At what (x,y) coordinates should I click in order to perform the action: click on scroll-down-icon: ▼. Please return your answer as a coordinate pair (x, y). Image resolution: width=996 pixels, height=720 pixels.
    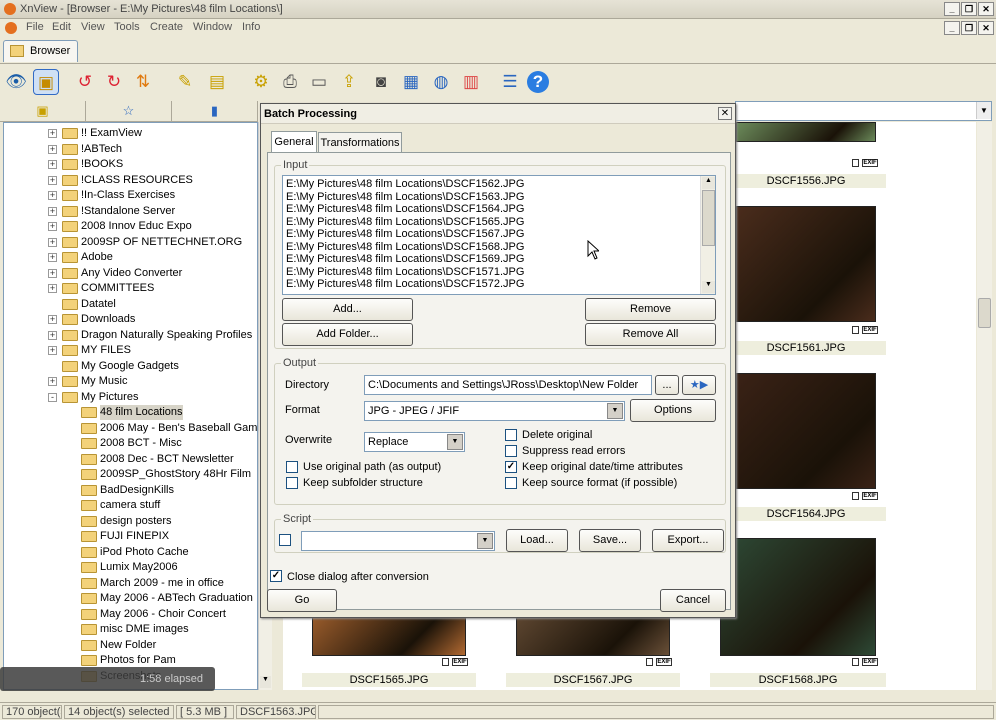
    Looking at the image, I should click on (708, 287).